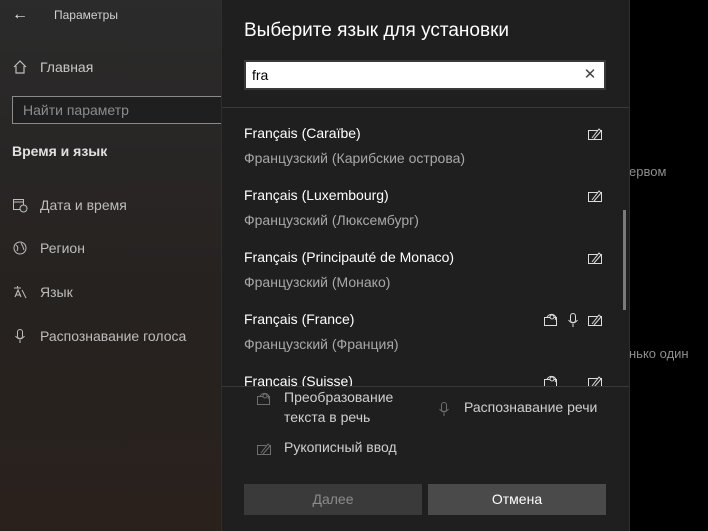 The height and width of the screenshot is (531, 708). Describe the element at coordinates (20, 292) in the screenshot. I see `language-icon` at that location.